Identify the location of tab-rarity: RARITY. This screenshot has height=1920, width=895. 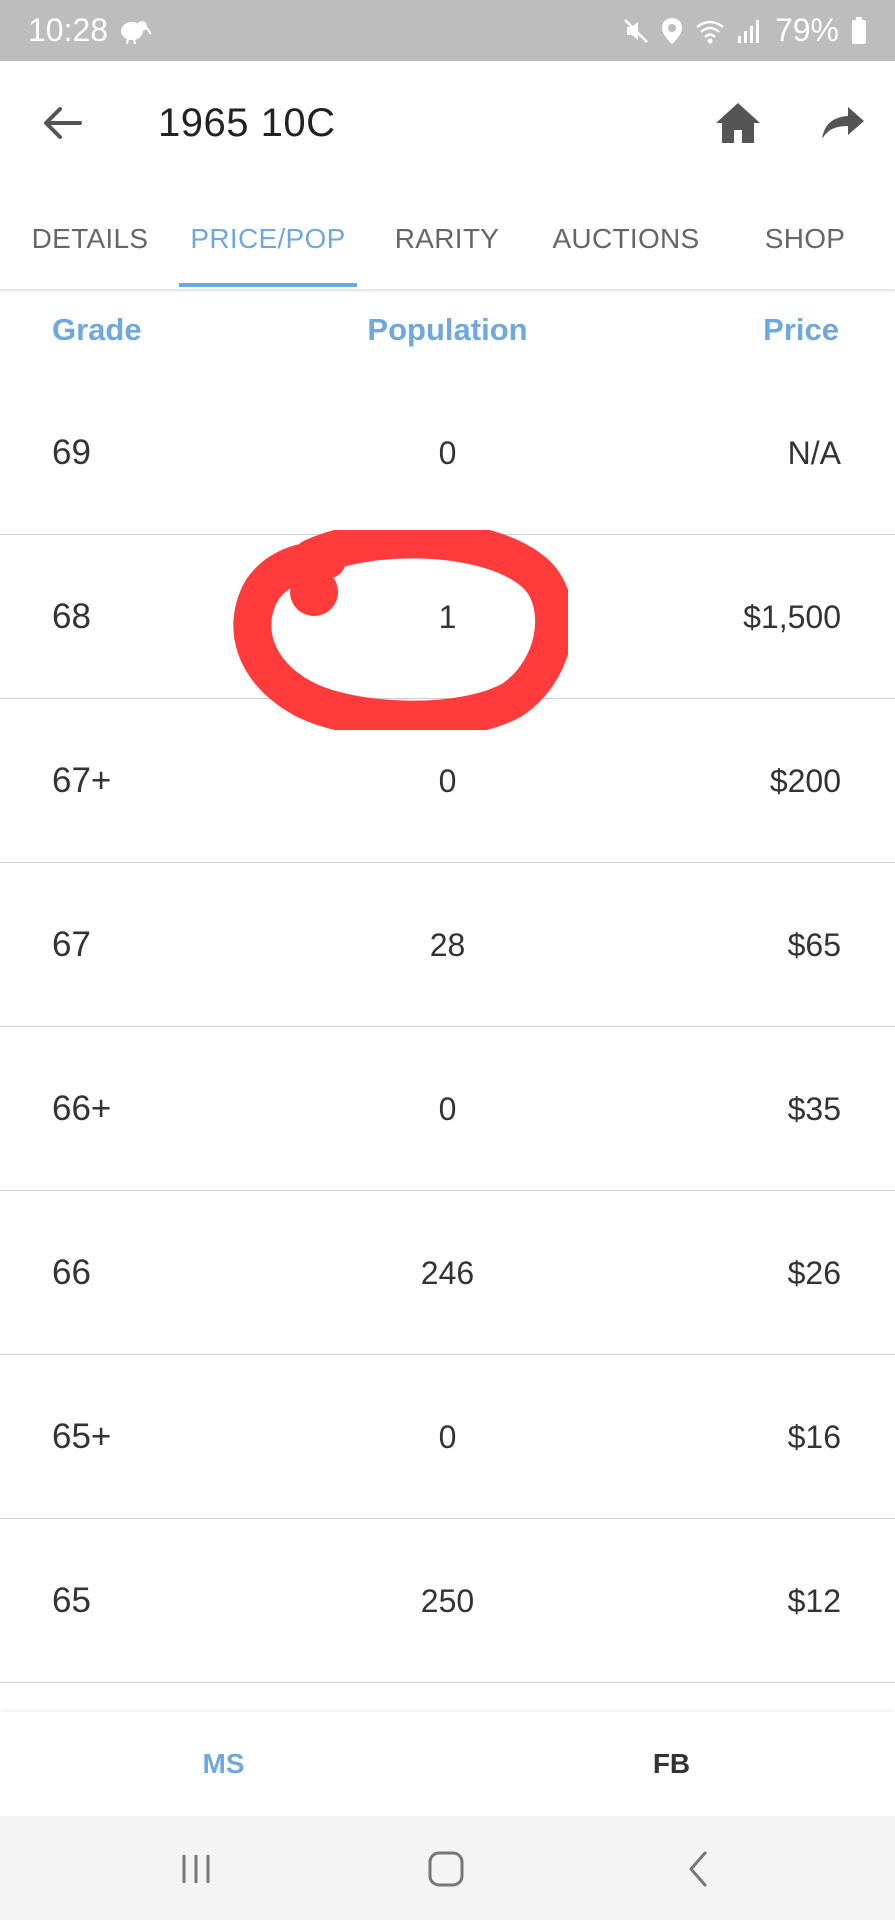
(447, 239).